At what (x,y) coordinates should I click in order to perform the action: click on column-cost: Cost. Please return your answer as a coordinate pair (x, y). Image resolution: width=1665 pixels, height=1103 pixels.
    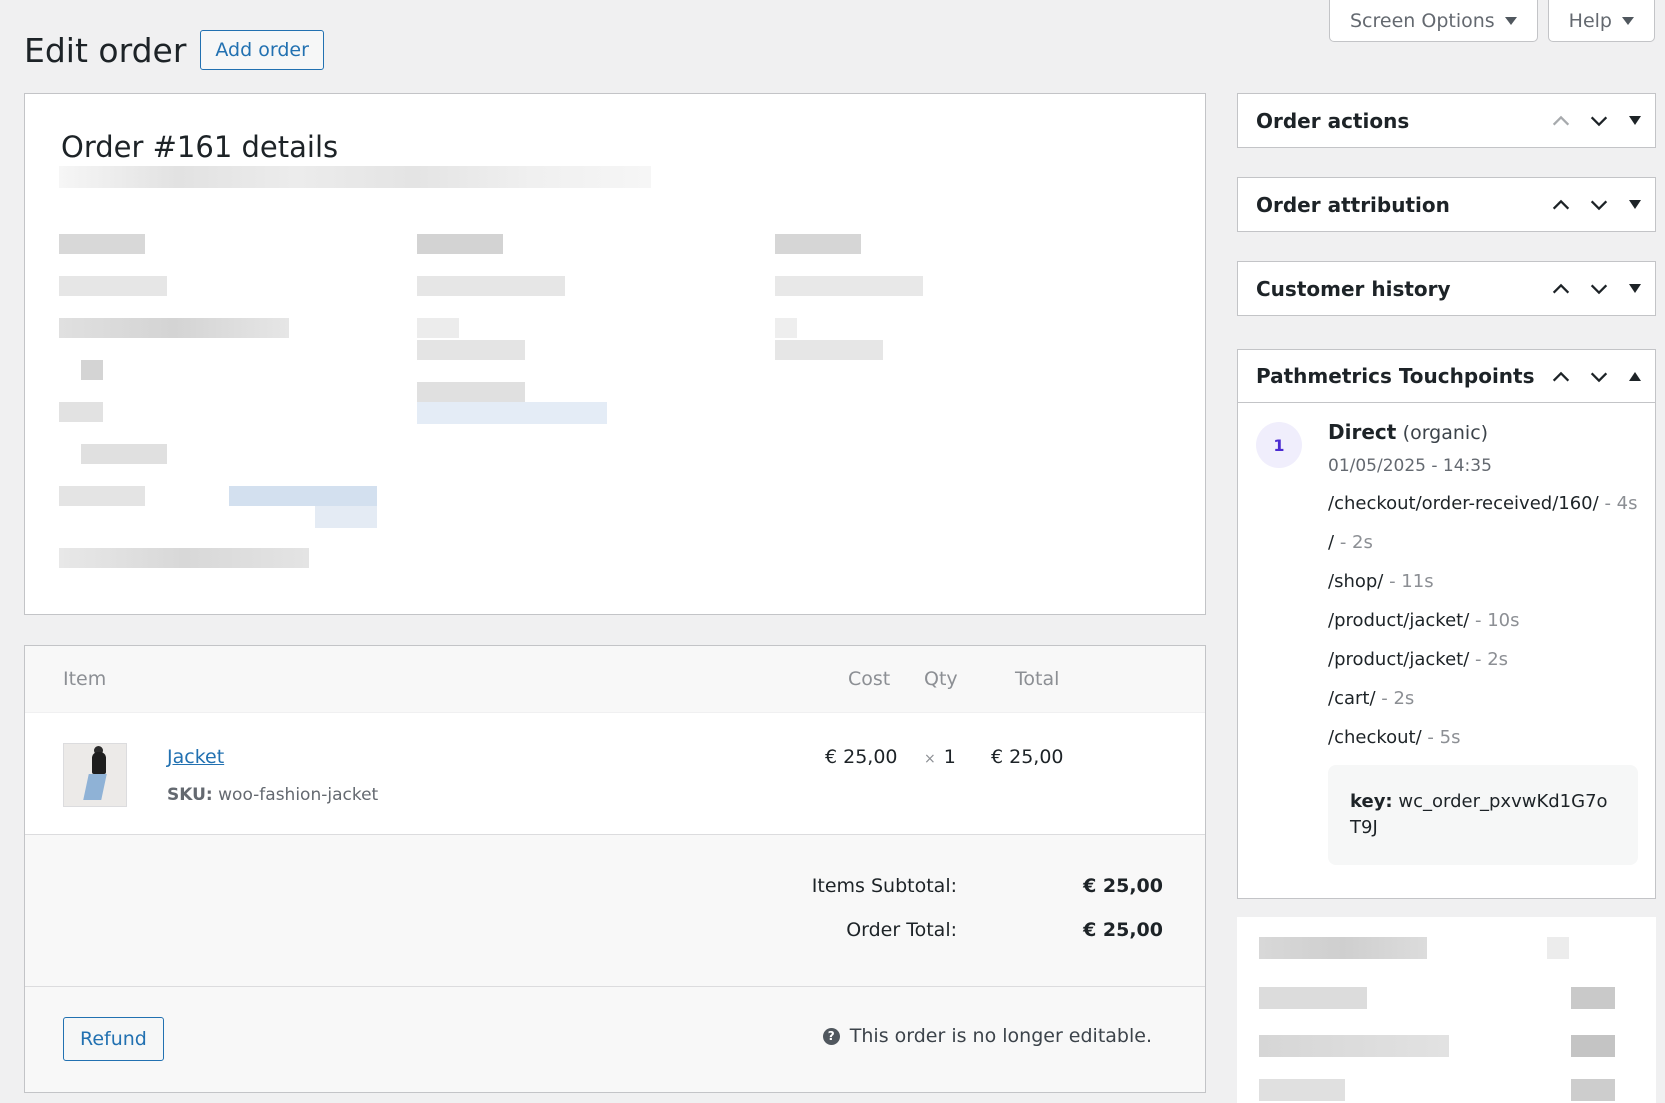
    Looking at the image, I should click on (869, 679).